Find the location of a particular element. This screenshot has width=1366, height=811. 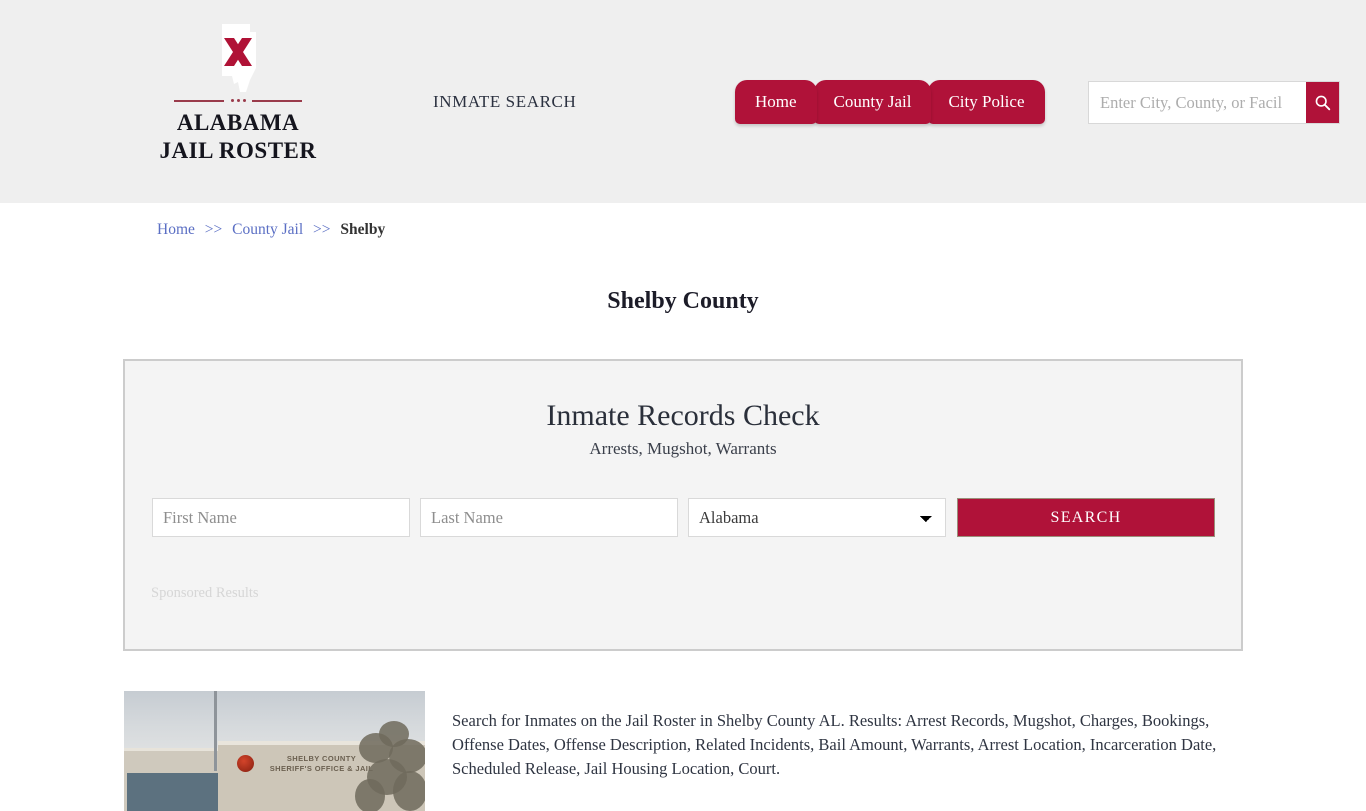

breadcrumb-item-home: Home is located at coordinates (176, 229).